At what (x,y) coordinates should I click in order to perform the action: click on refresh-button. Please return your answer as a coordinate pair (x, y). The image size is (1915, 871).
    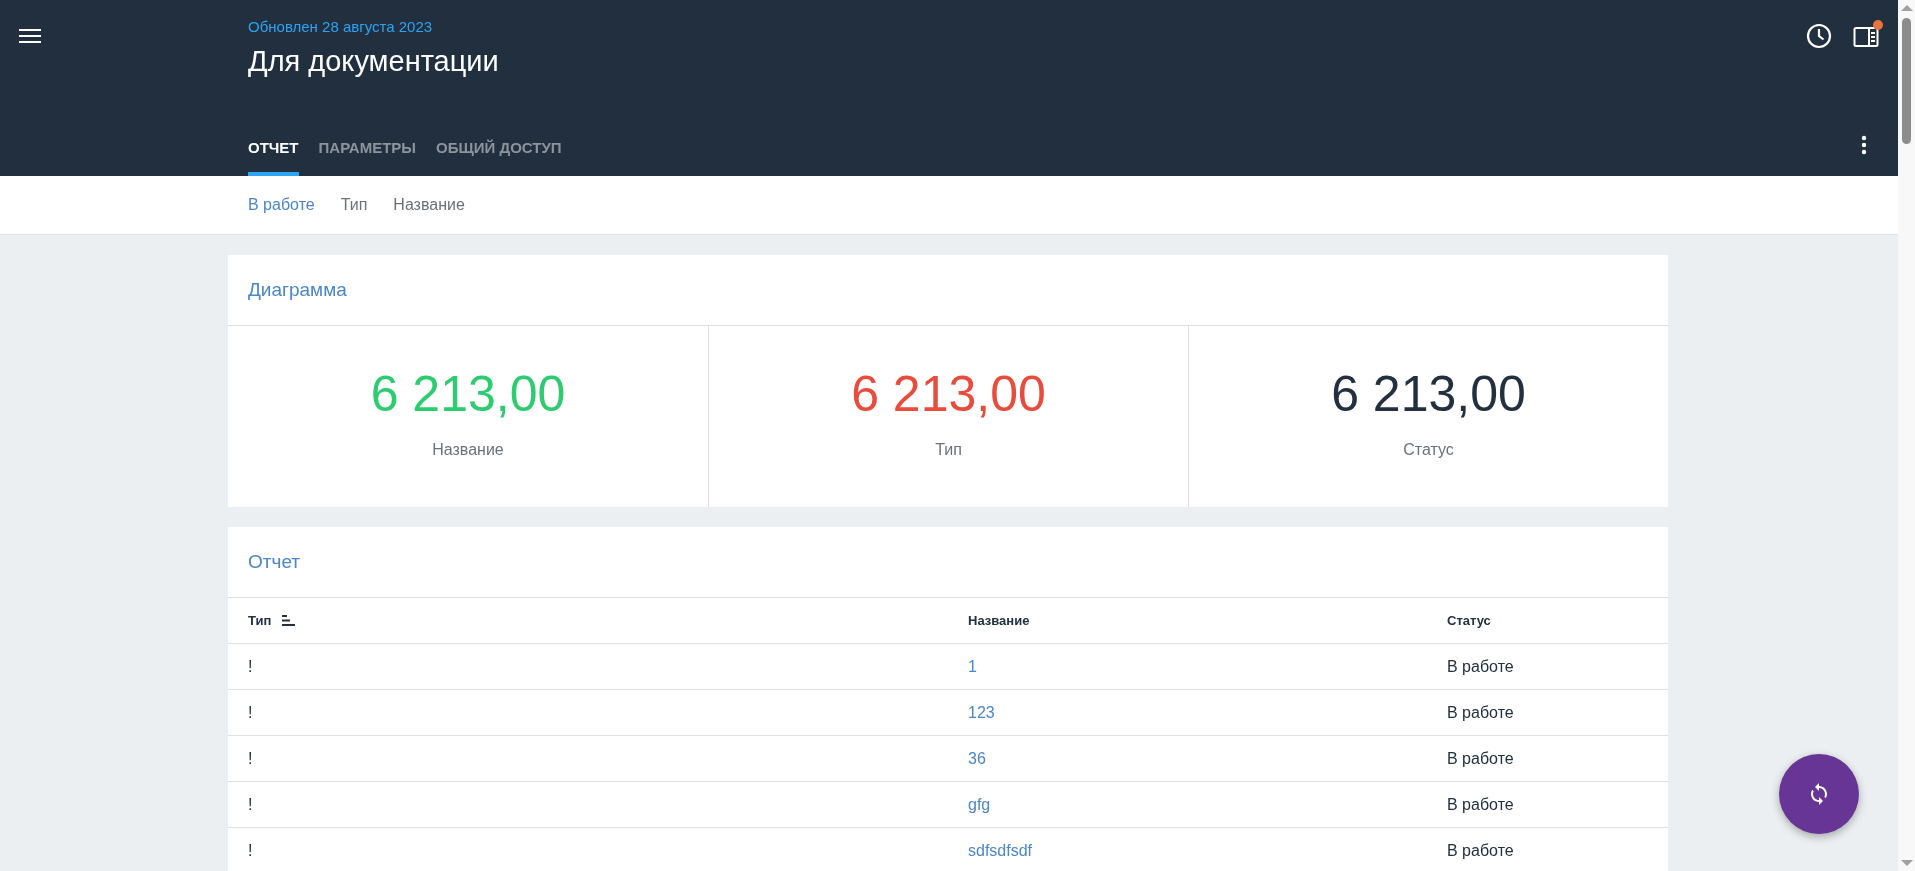
    Looking at the image, I should click on (1819, 794).